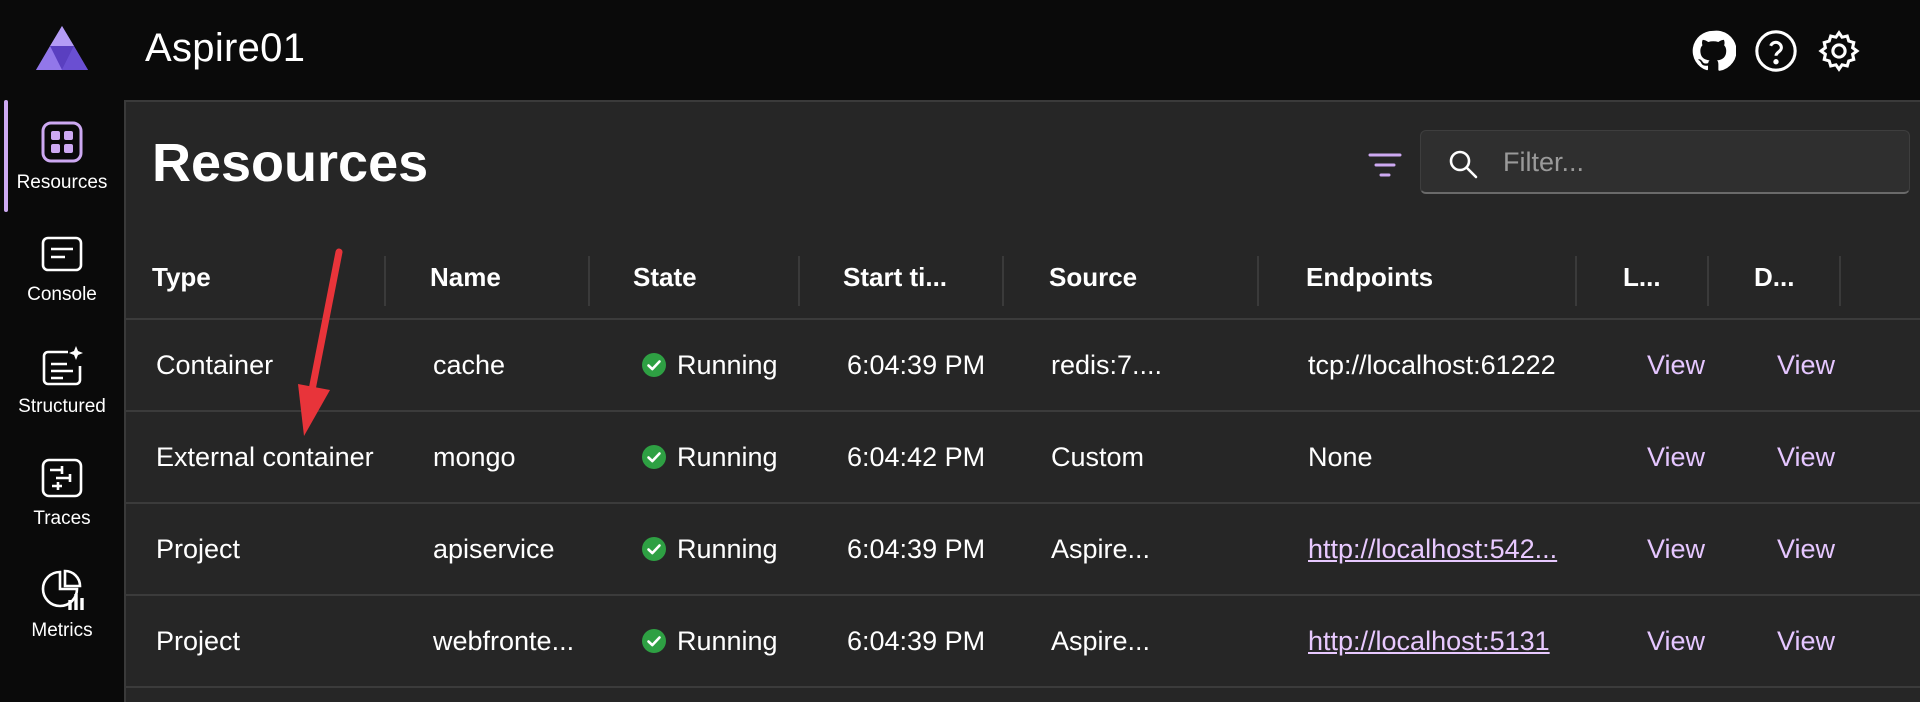 Image resolution: width=1920 pixels, height=702 pixels. I want to click on resources-icon, so click(62, 142).